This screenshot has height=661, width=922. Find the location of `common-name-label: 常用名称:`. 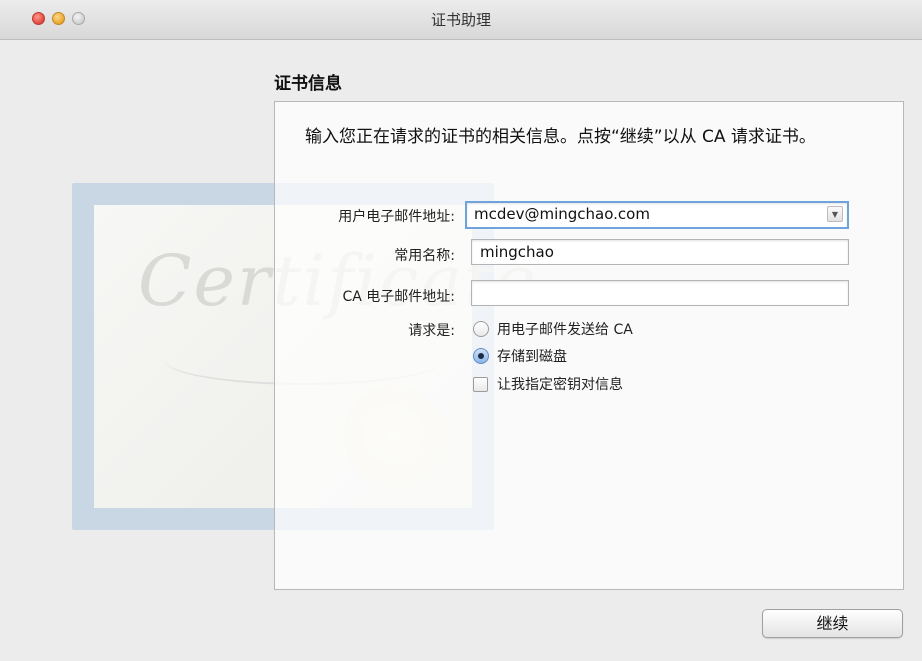

common-name-label: 常用名称: is located at coordinates (424, 256).